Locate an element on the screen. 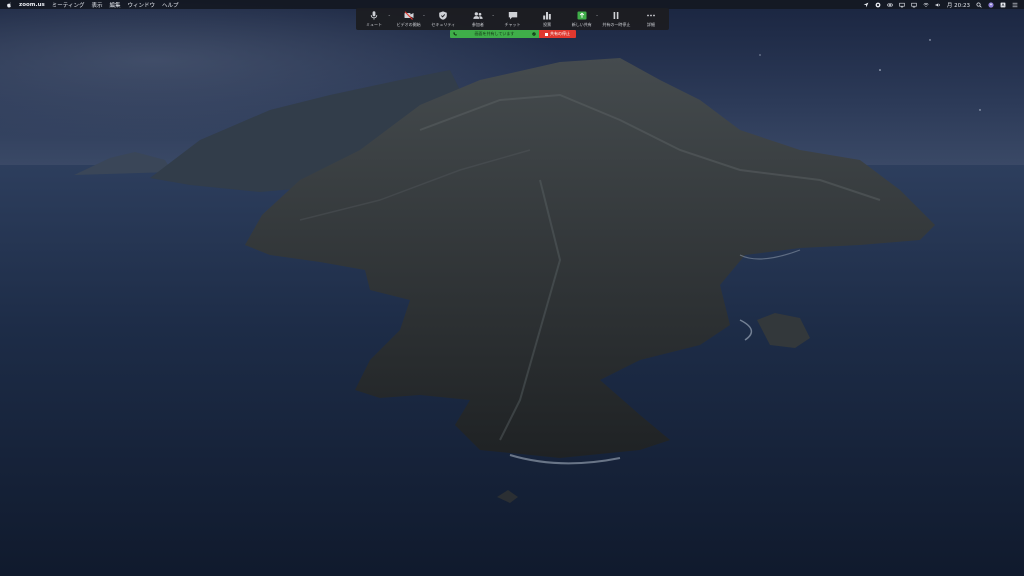  new-share-button: ⌃ 新しい共有 is located at coordinates (583, 19).